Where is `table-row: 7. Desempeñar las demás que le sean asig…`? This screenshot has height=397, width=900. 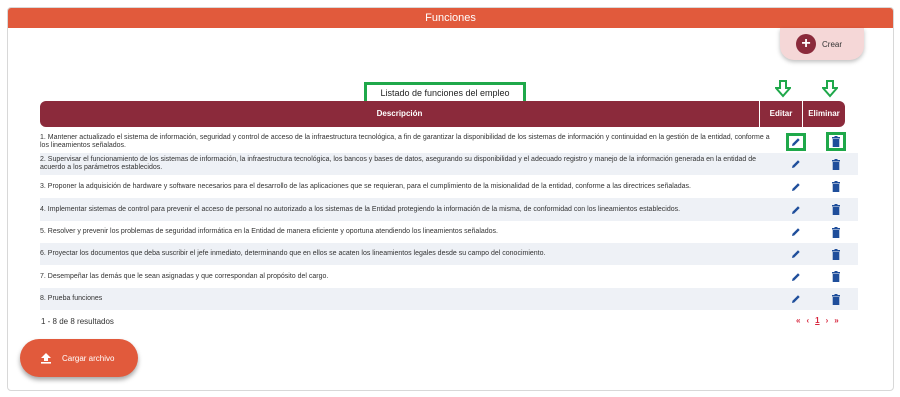 table-row: 7. Desempeñar las demás que le sean asig… is located at coordinates (449, 276).